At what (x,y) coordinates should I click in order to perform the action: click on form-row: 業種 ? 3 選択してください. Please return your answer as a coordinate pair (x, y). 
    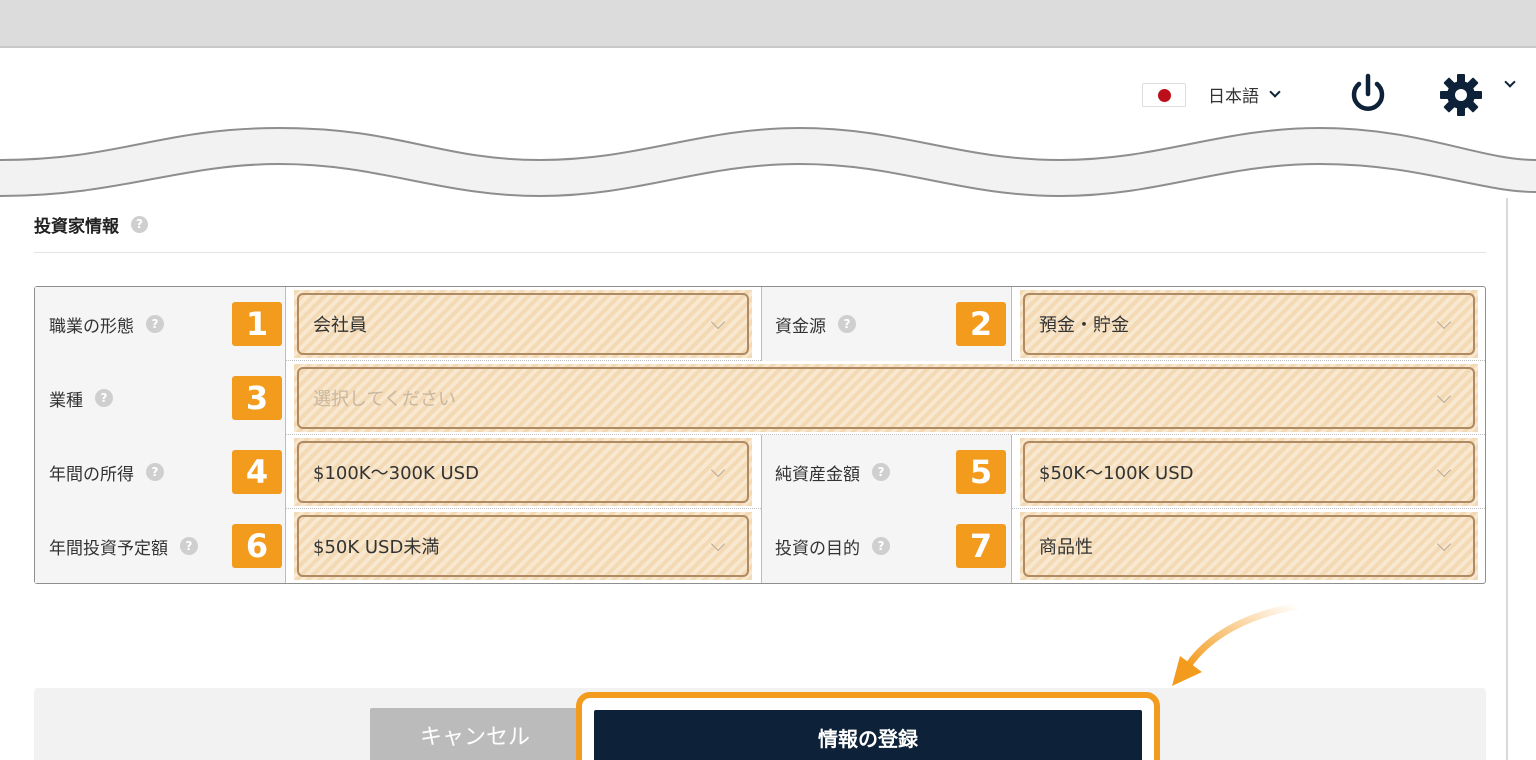
    Looking at the image, I should click on (760, 398).